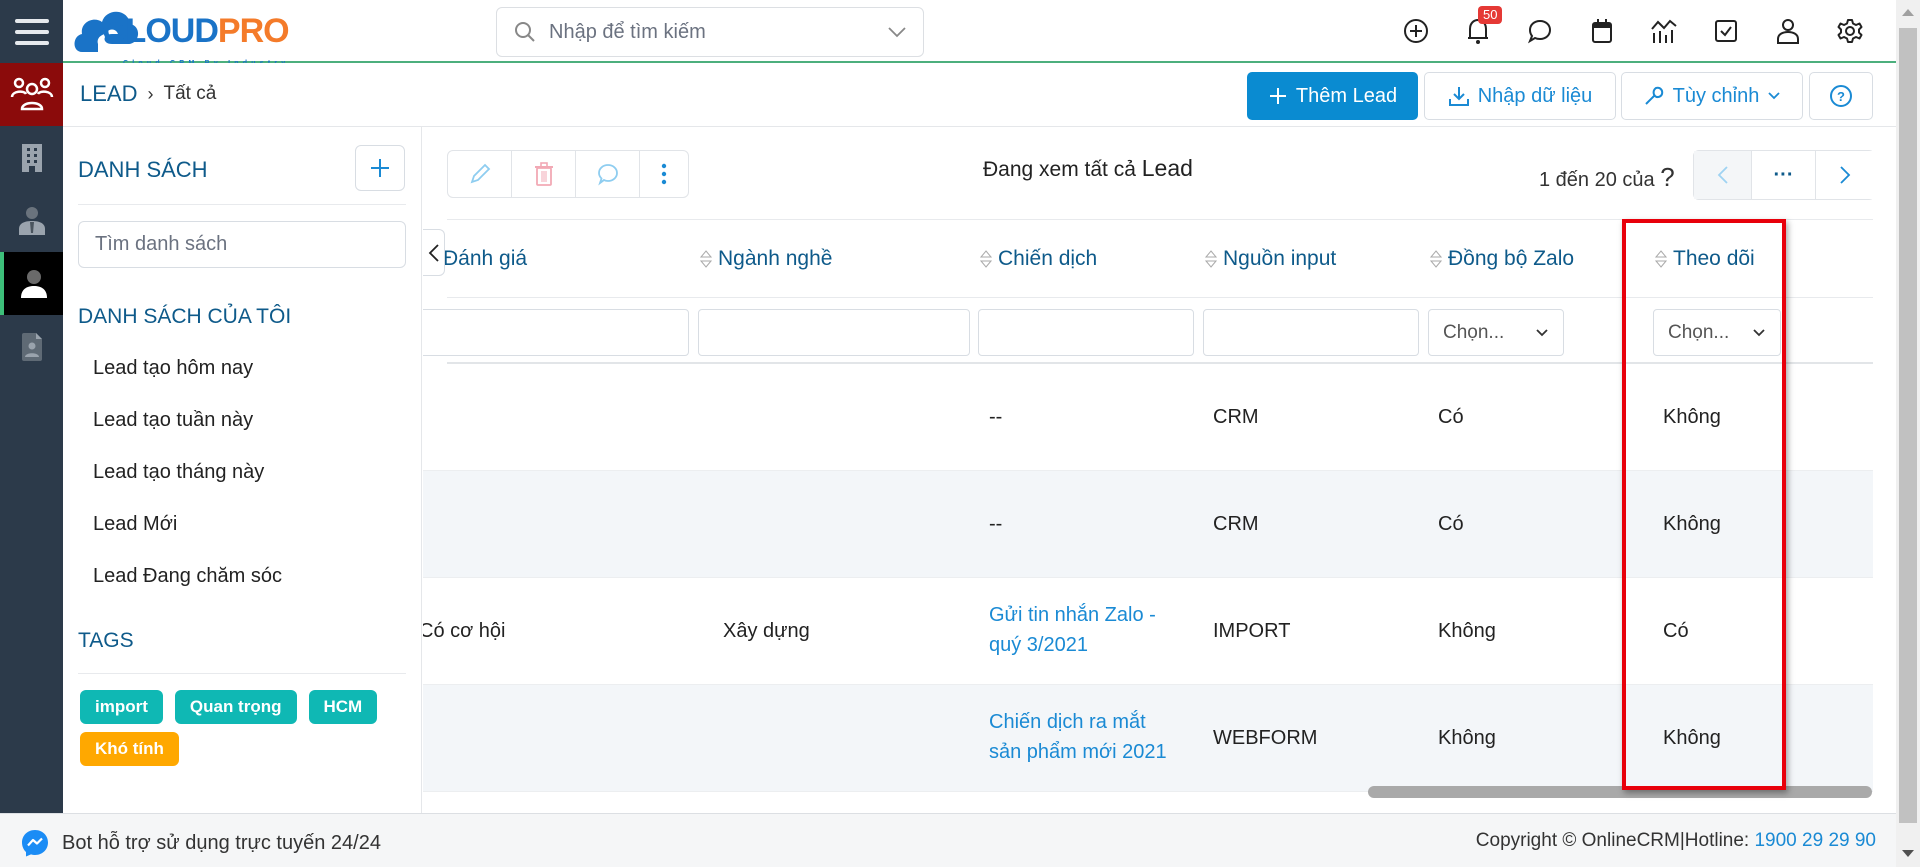 This screenshot has height=867, width=1920. Describe the element at coordinates (1416, 31) in the screenshot. I see `quick-create-button` at that location.